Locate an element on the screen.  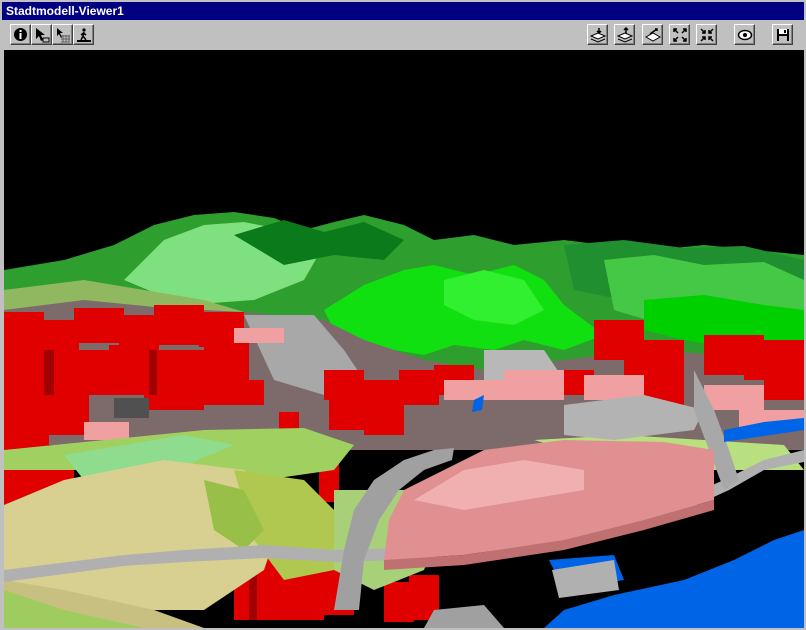
info-button is located at coordinates (20, 34).